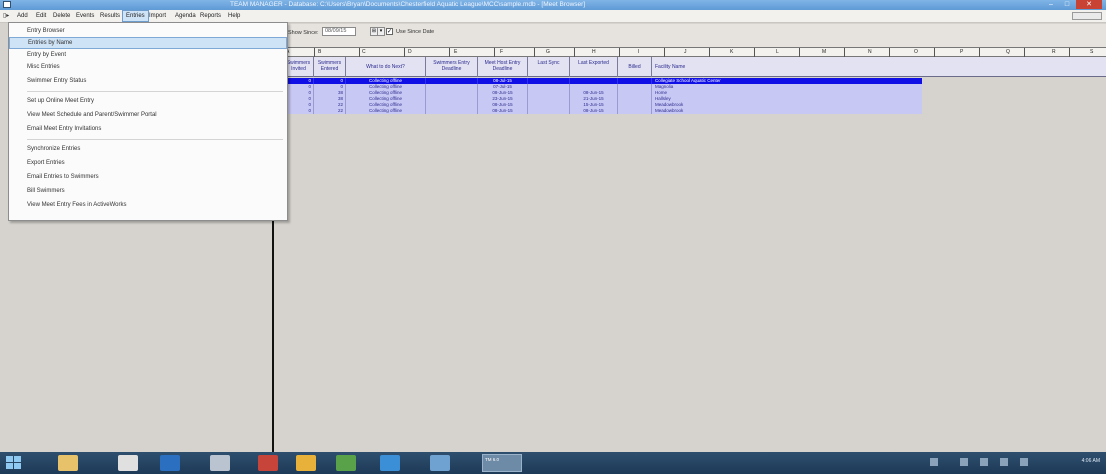 The height and width of the screenshot is (474, 1106). Describe the element at coordinates (68, 463) in the screenshot. I see `file-explorer-icon` at that location.